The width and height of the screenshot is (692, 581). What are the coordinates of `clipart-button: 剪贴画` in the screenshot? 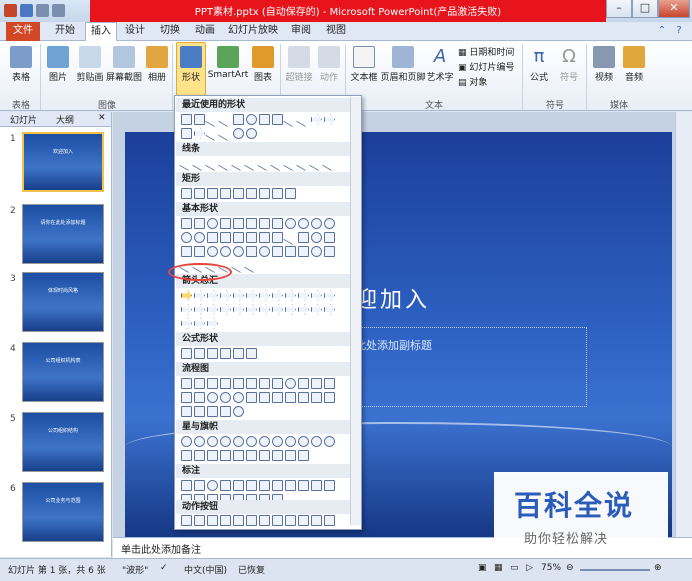 It's located at (90, 64).